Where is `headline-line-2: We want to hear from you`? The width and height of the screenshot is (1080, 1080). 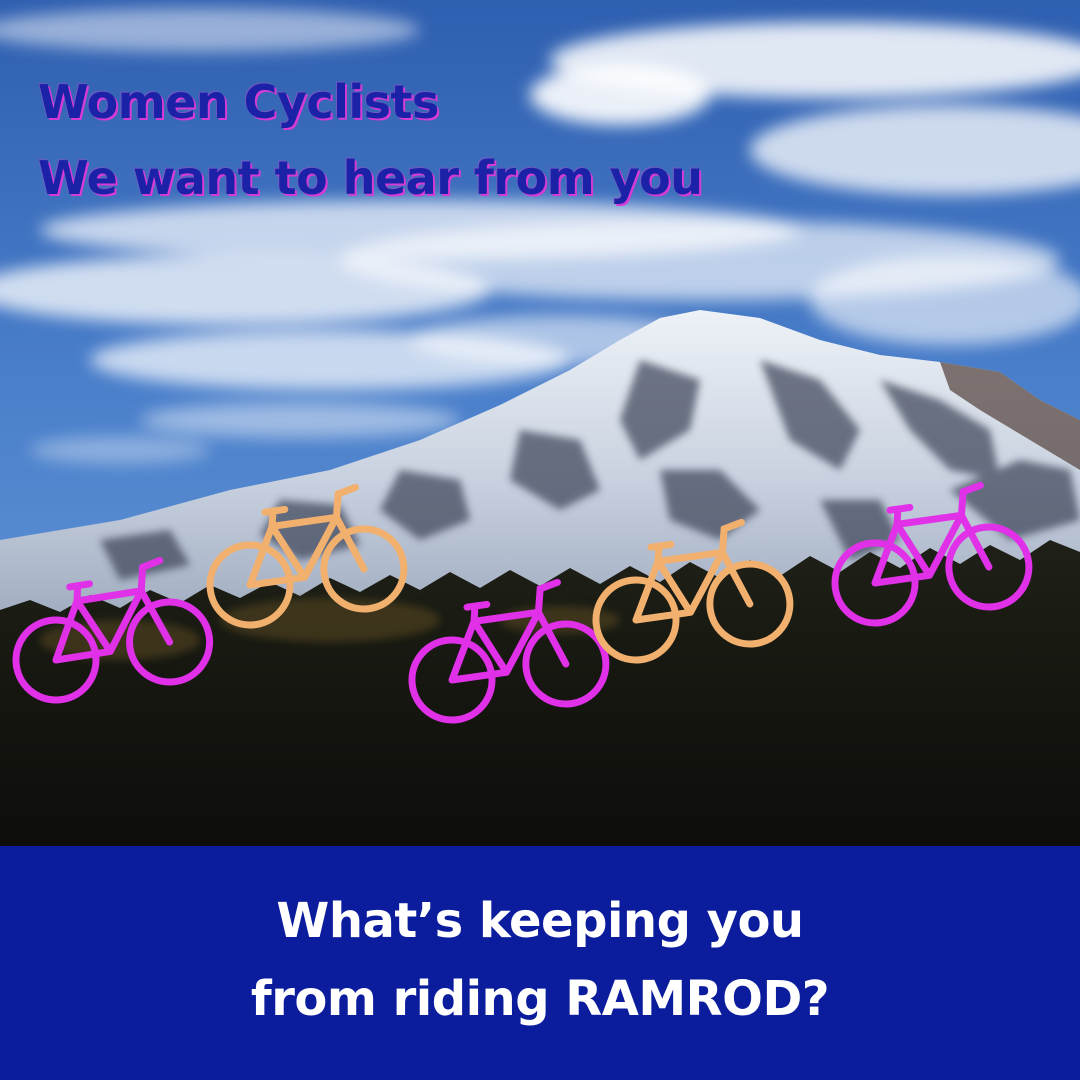
headline-line-2: We want to hear from you is located at coordinates (370, 178).